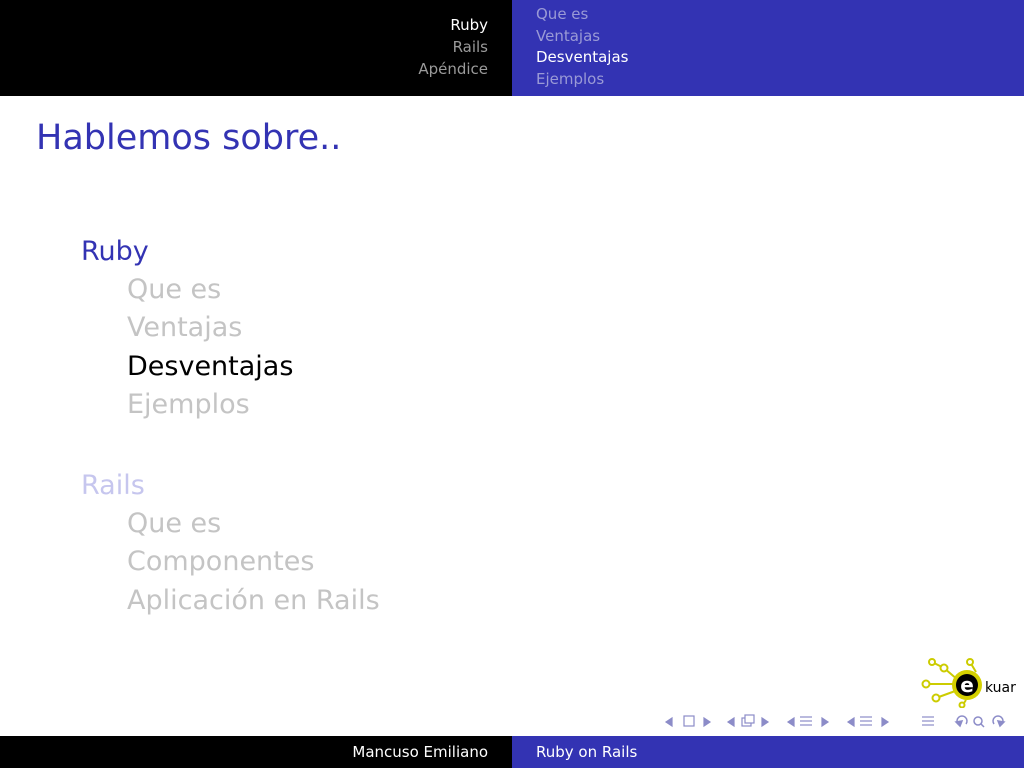 The image size is (1024, 768). What do you see at coordinates (113, 486) in the screenshot?
I see `toc-section-rails: Rails` at bounding box center [113, 486].